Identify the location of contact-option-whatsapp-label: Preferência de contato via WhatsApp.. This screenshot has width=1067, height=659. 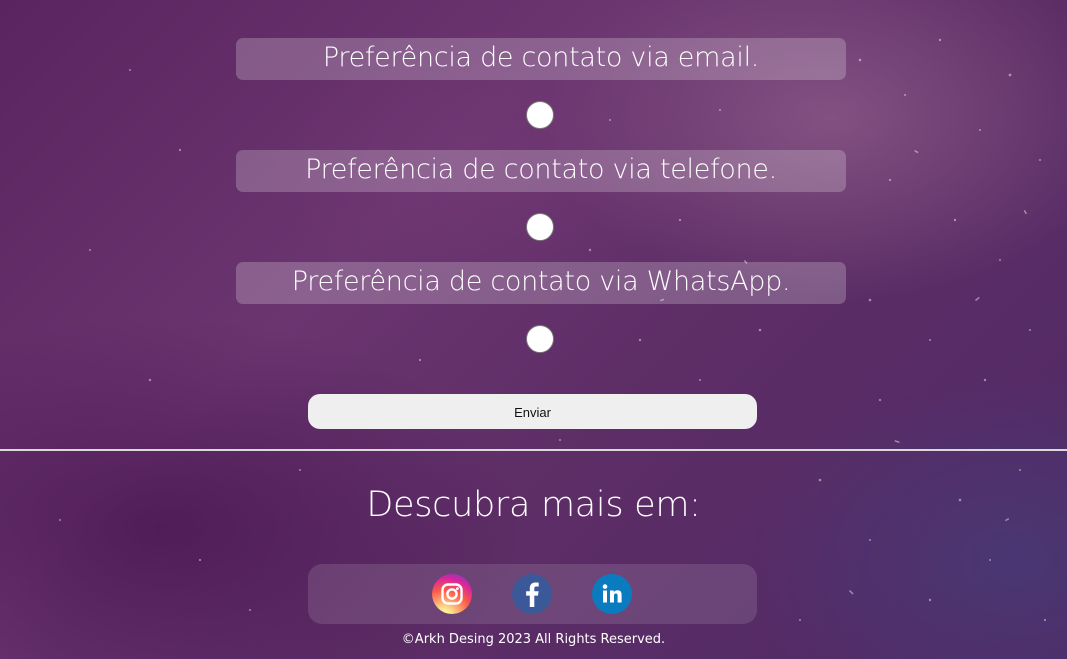
(541, 283).